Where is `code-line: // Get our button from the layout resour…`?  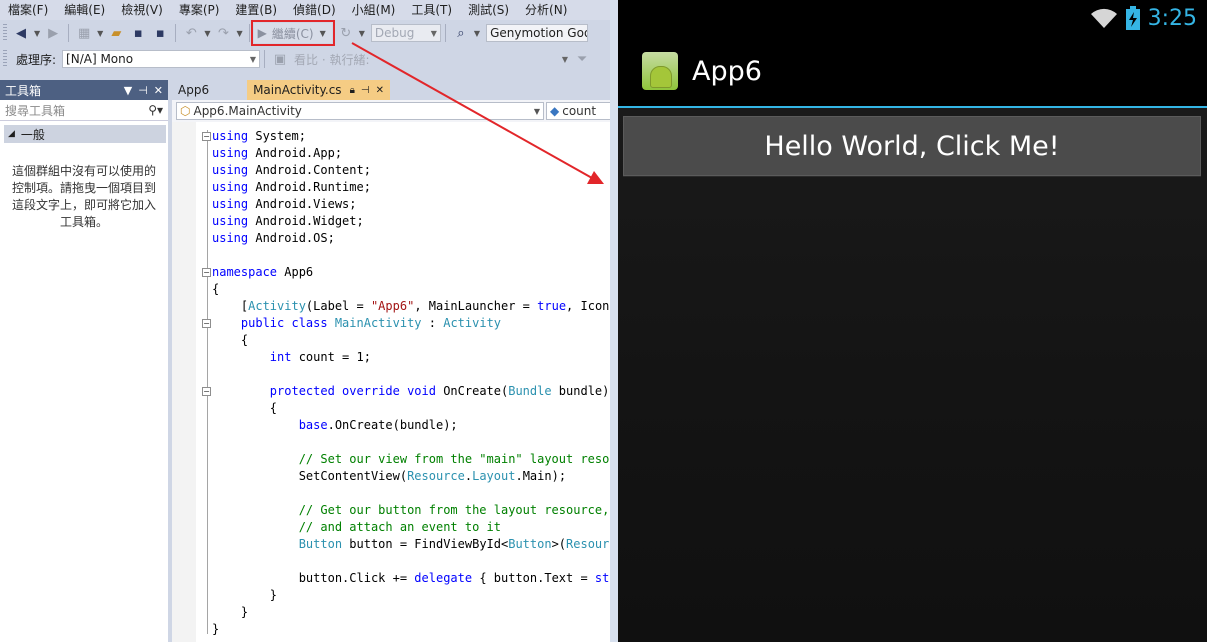
code-line: // Get our button from the layout resour… is located at coordinates (411, 510).